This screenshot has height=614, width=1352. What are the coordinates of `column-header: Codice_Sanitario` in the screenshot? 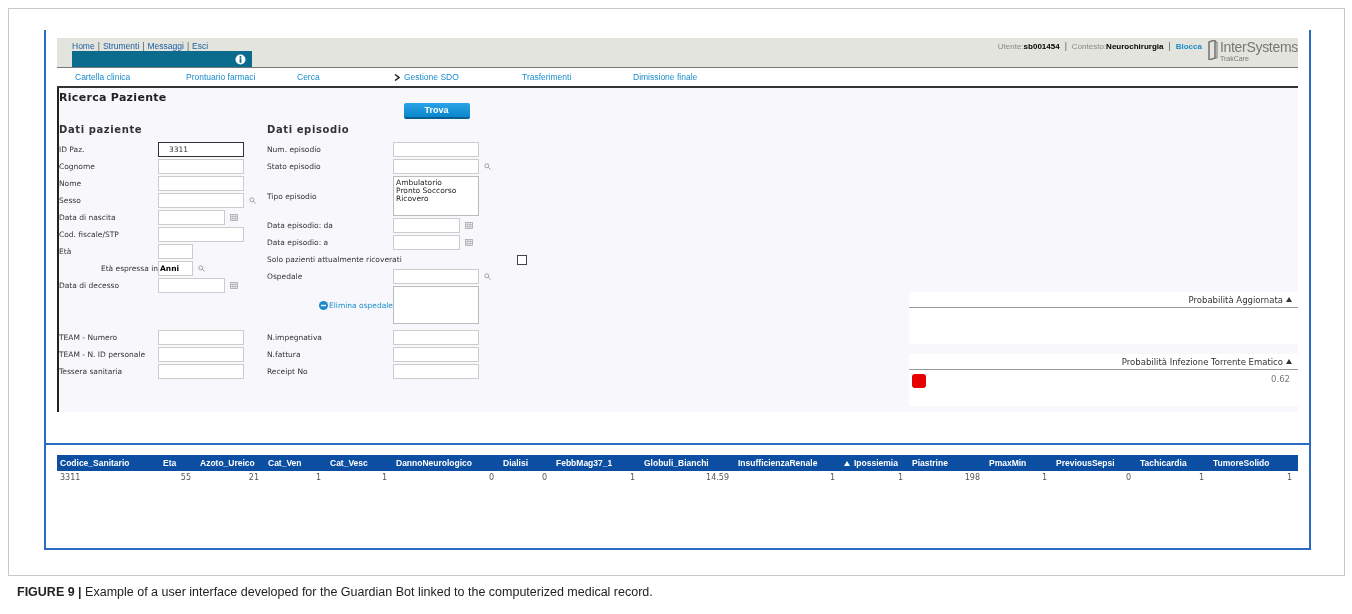 It's located at (108, 463).